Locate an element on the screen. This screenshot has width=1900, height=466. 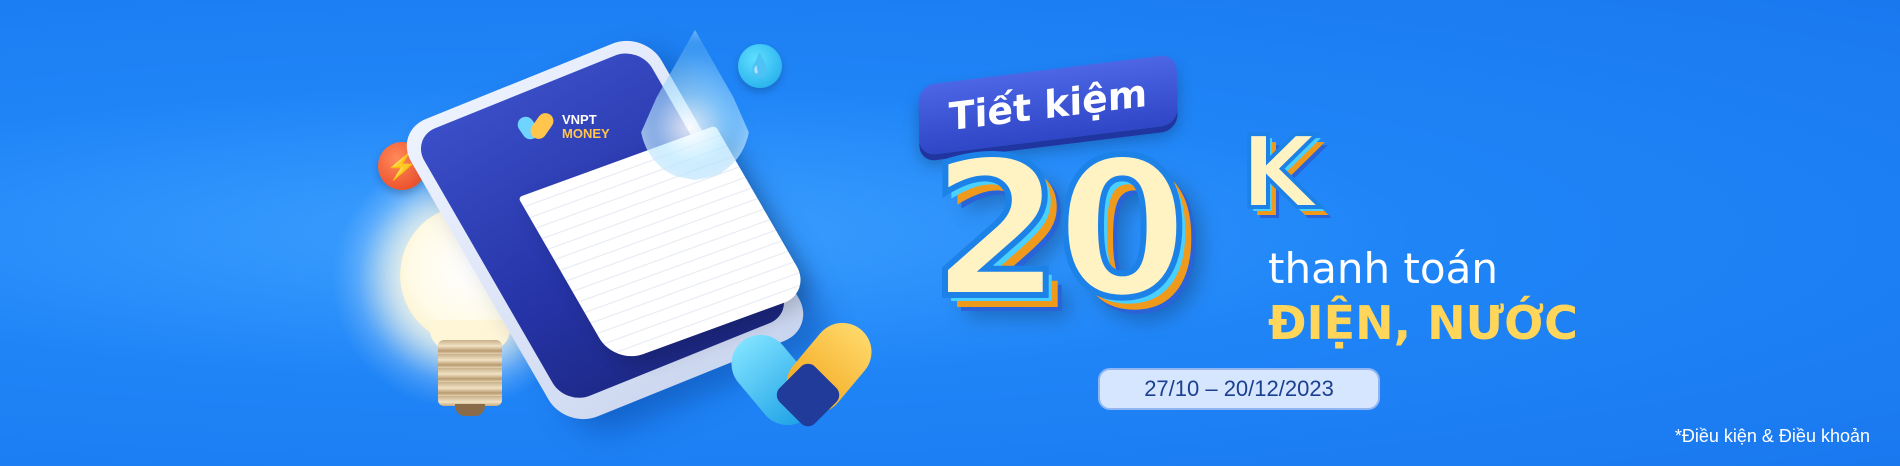
brand-heart-icon is located at coordinates (535, 126).